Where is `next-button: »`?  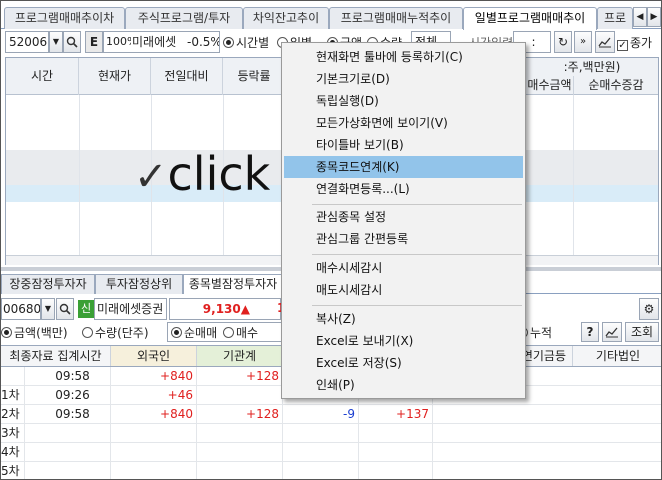 next-button: » is located at coordinates (583, 42).